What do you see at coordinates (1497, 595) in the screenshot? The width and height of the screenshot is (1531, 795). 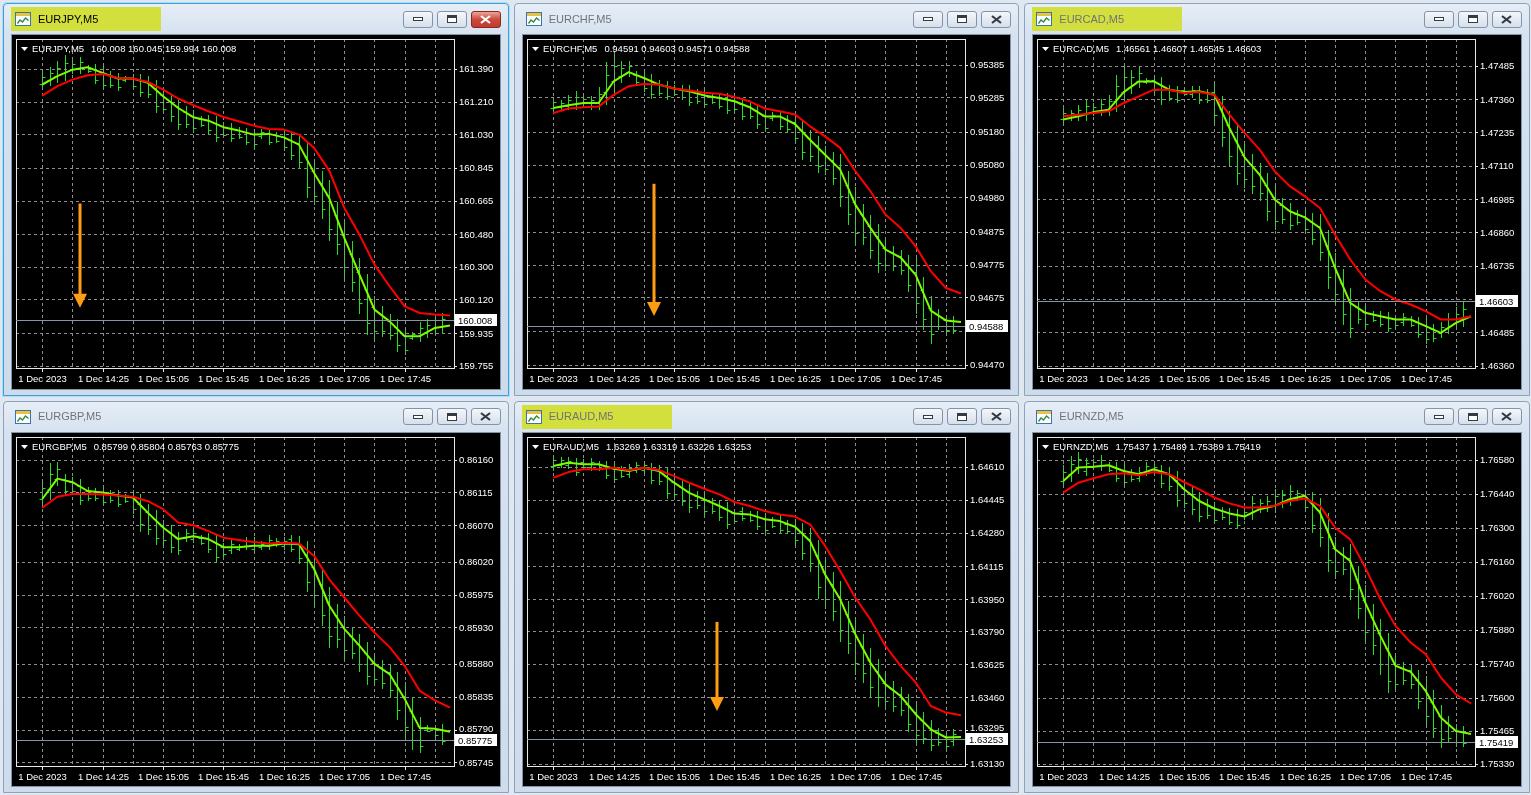 I see `price-axis-label: 1.76020` at bounding box center [1497, 595].